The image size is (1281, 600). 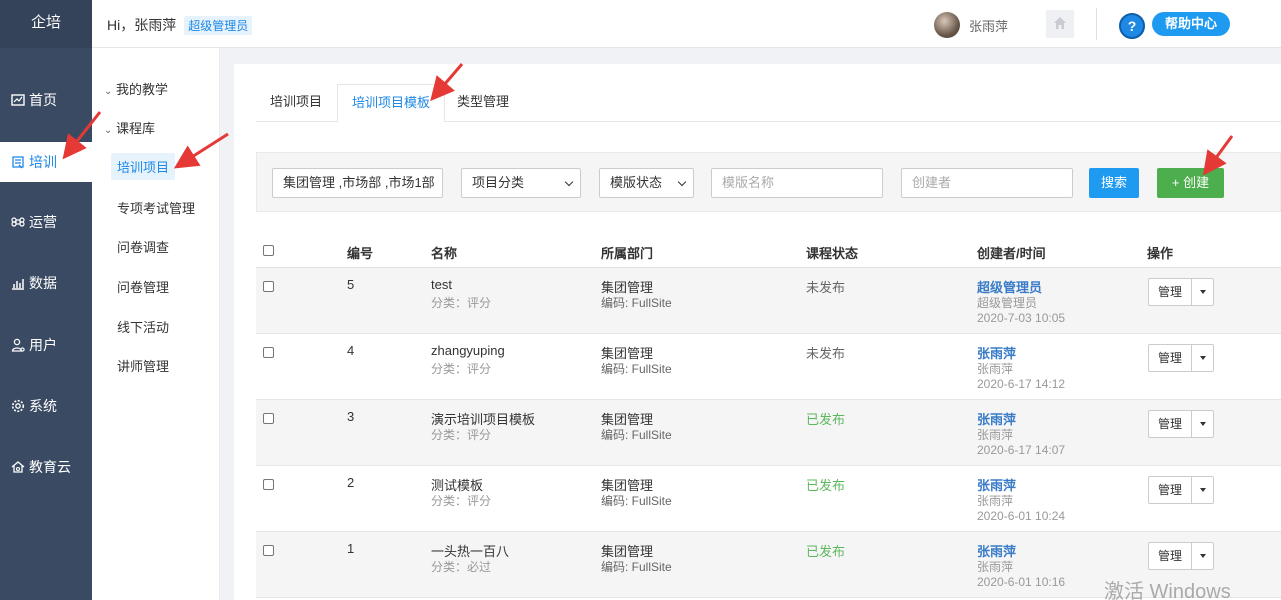 I want to click on header-divider, so click(x=1096, y=24).